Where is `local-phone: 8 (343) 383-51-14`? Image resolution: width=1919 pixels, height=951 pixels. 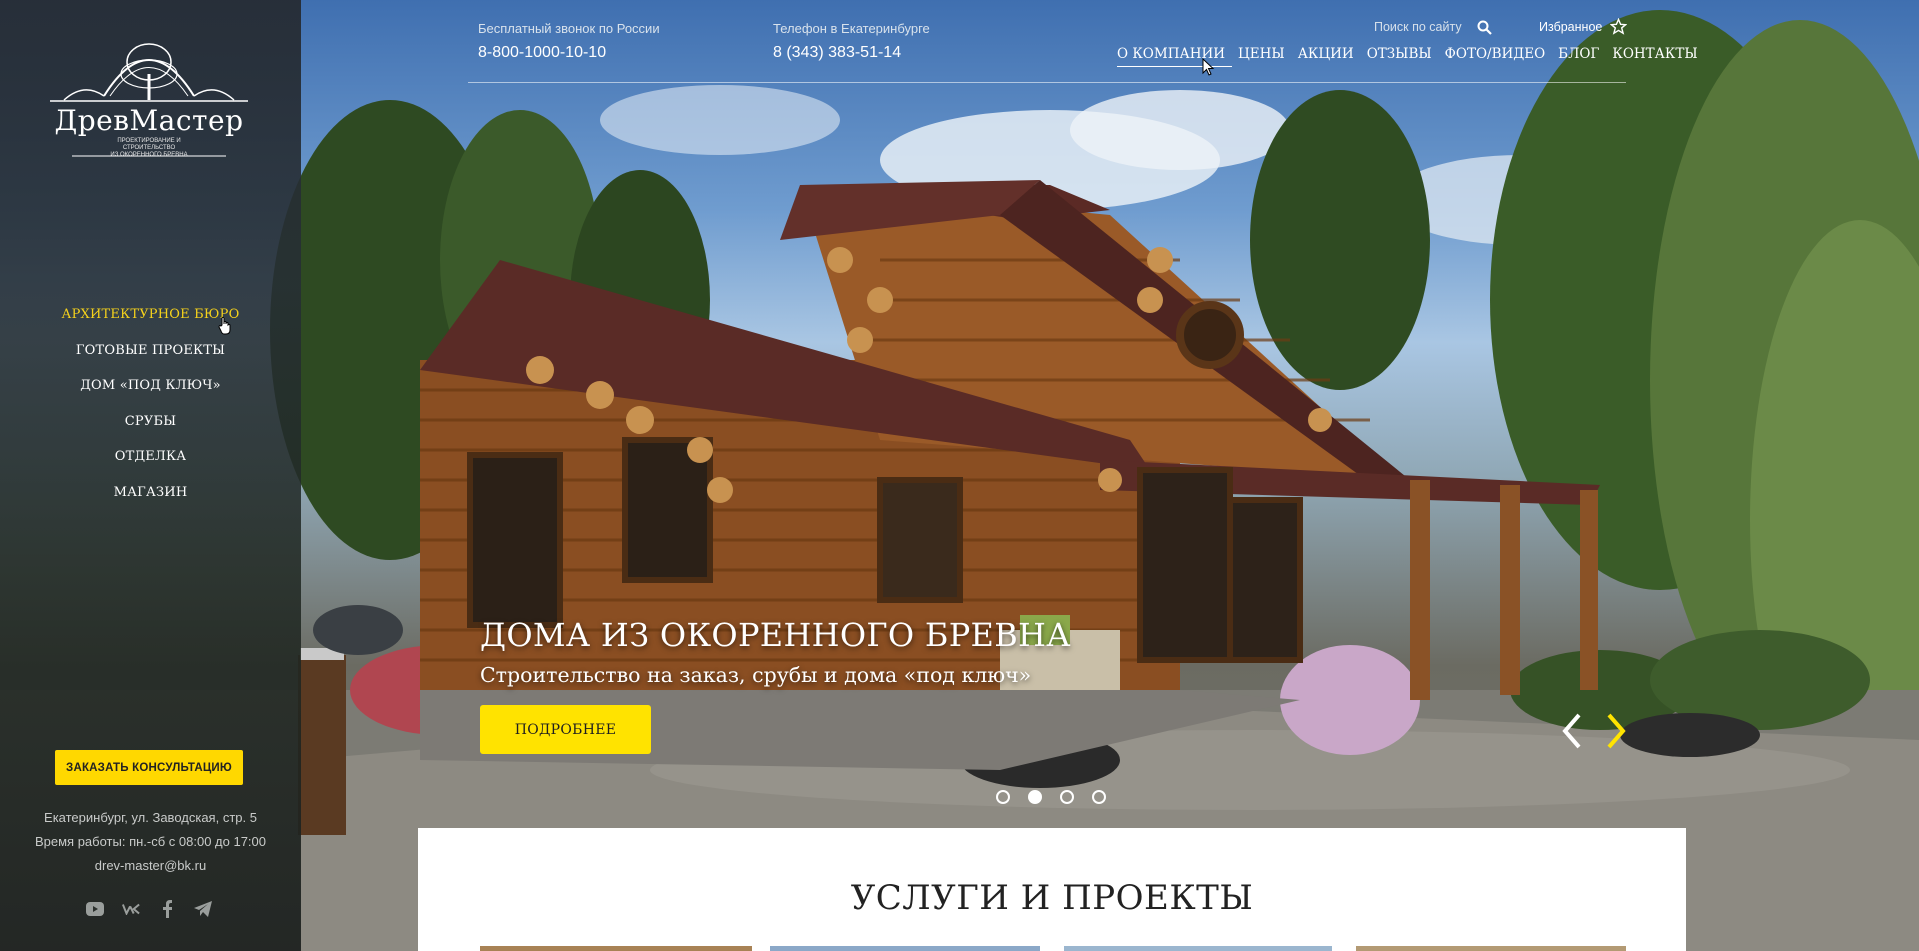
local-phone: 8 (343) 383-51-14 is located at coordinates (837, 53).